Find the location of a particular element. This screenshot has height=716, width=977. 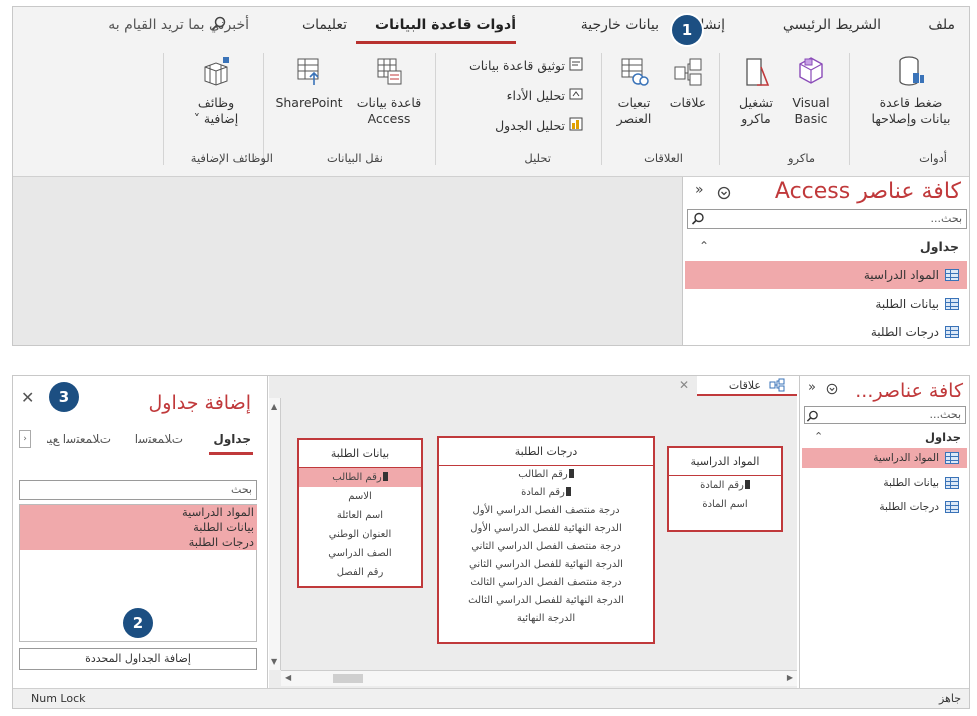

field: درجة منتصف الفصل الدراسي الثالث is located at coordinates (546, 583).